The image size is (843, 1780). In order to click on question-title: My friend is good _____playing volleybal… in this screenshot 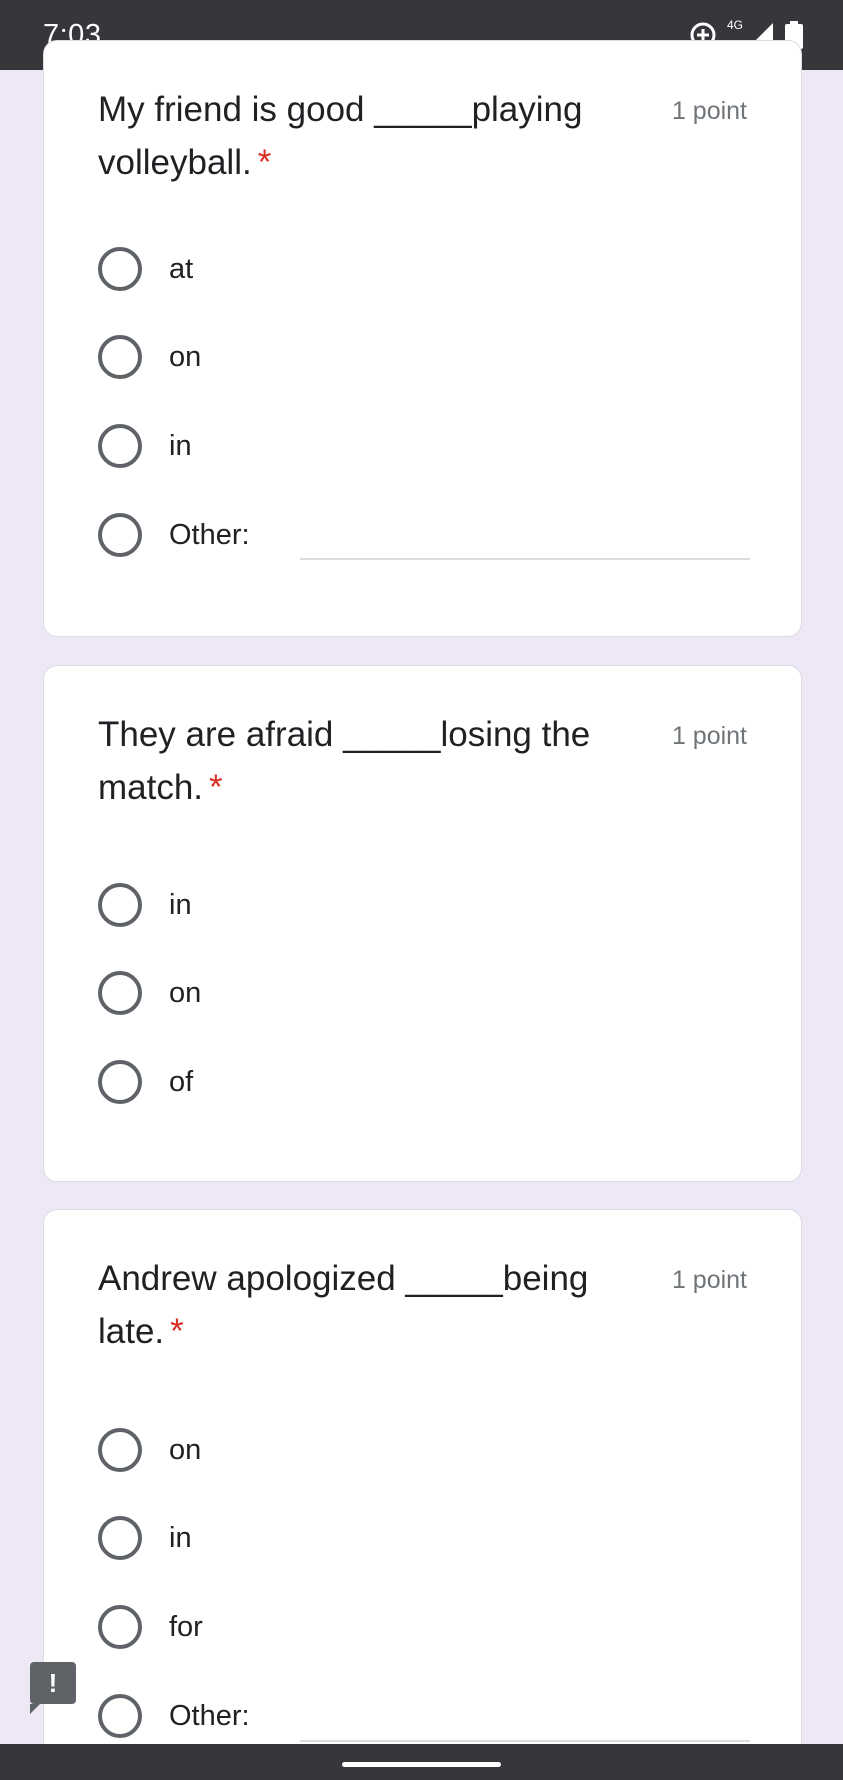, I will do `click(340, 136)`.